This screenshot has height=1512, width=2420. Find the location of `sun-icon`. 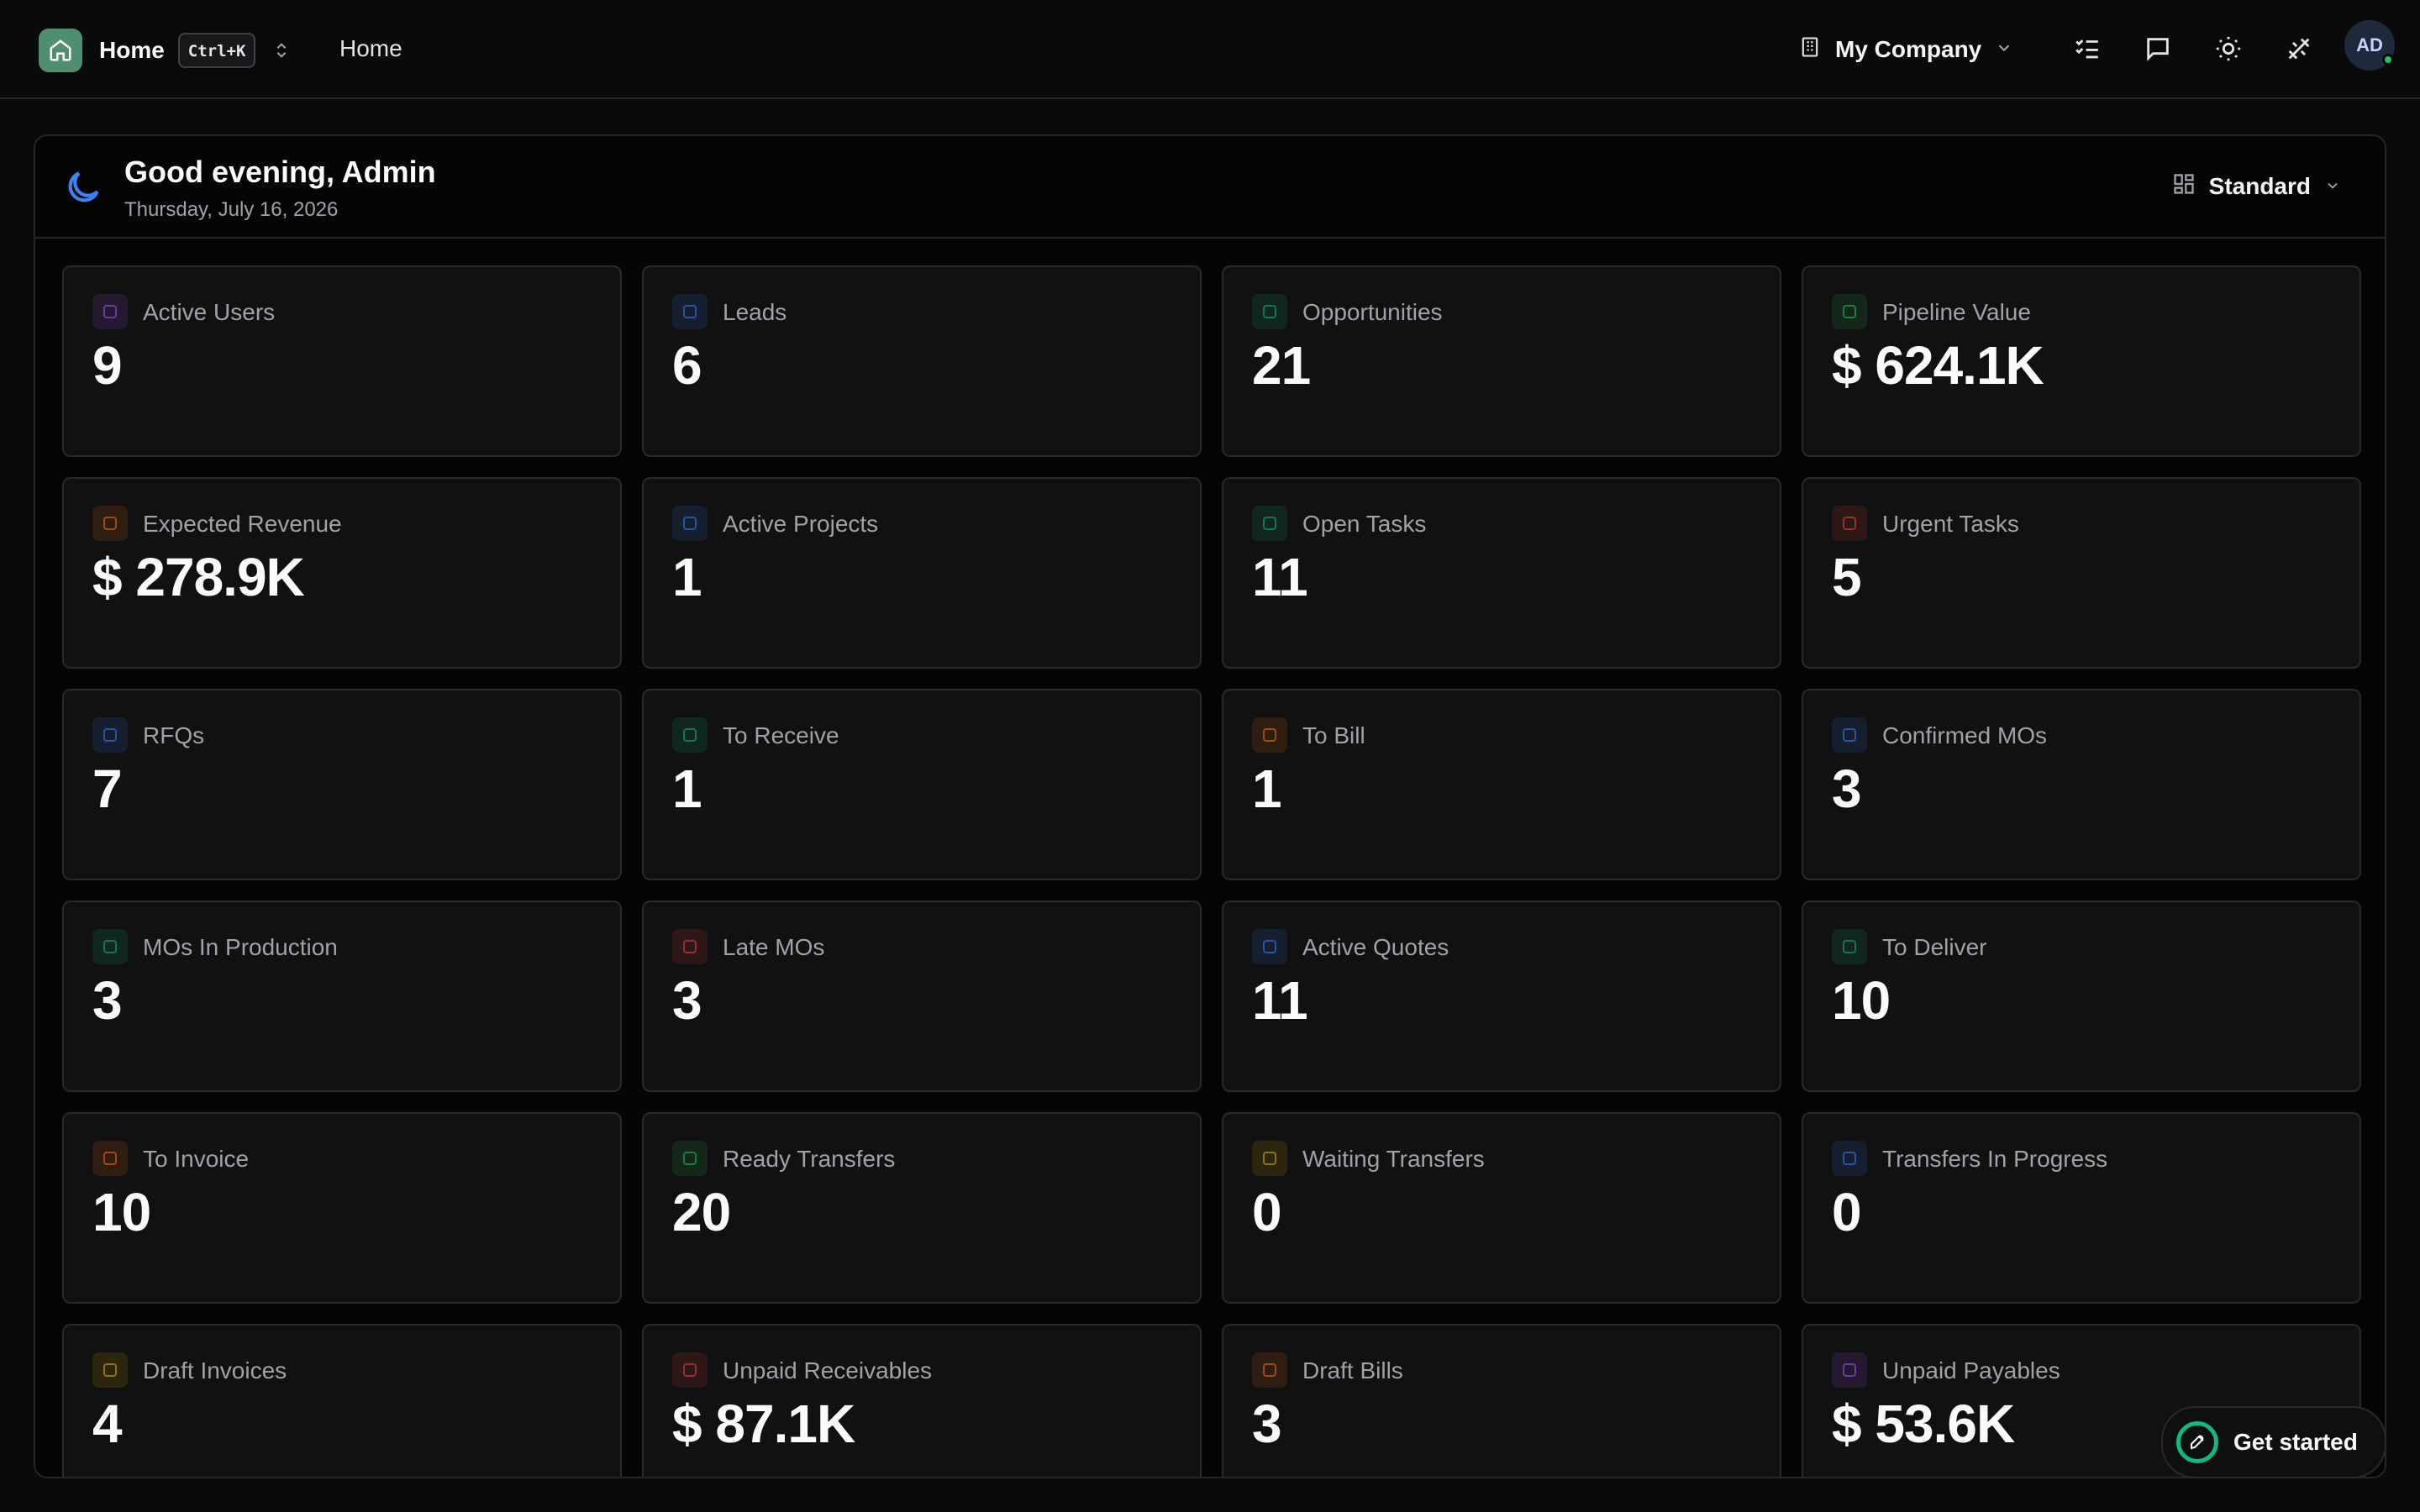

sun-icon is located at coordinates (2228, 49).